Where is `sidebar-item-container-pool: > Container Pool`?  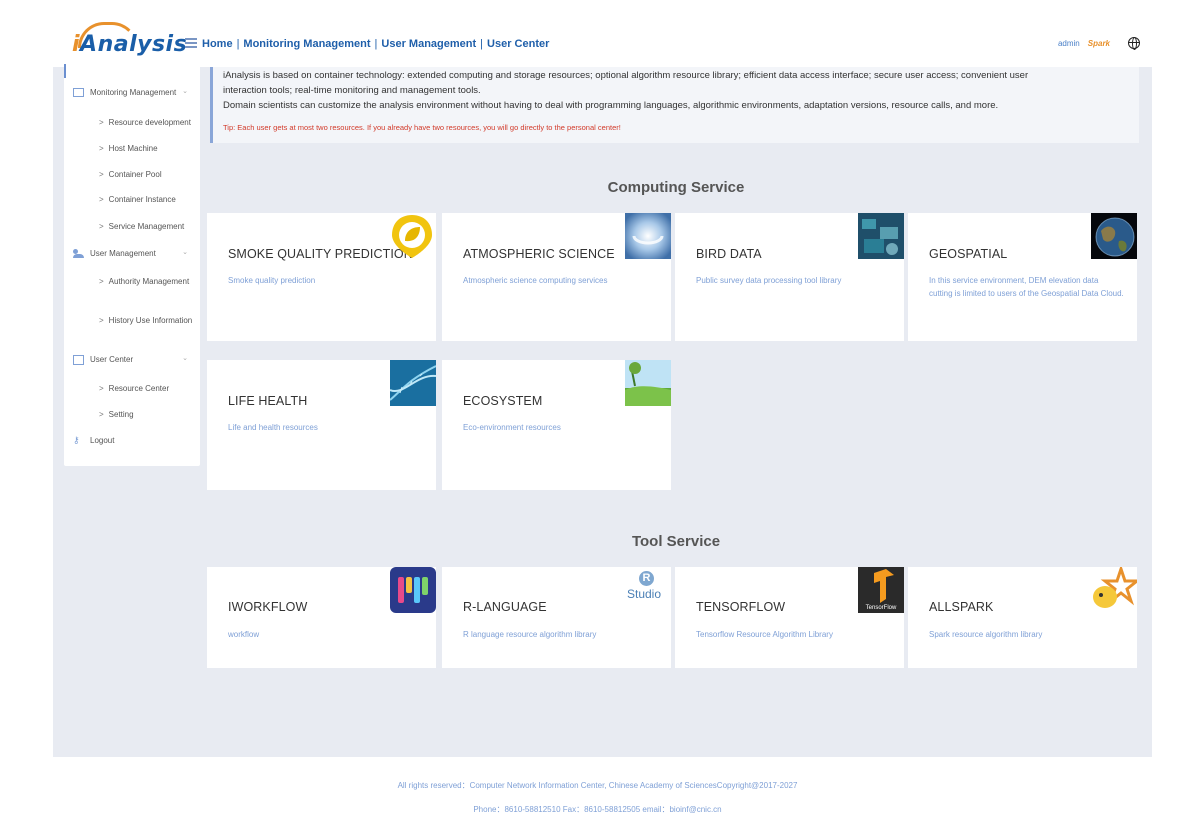
sidebar-item-container-pool: > Container Pool is located at coordinates (147, 174).